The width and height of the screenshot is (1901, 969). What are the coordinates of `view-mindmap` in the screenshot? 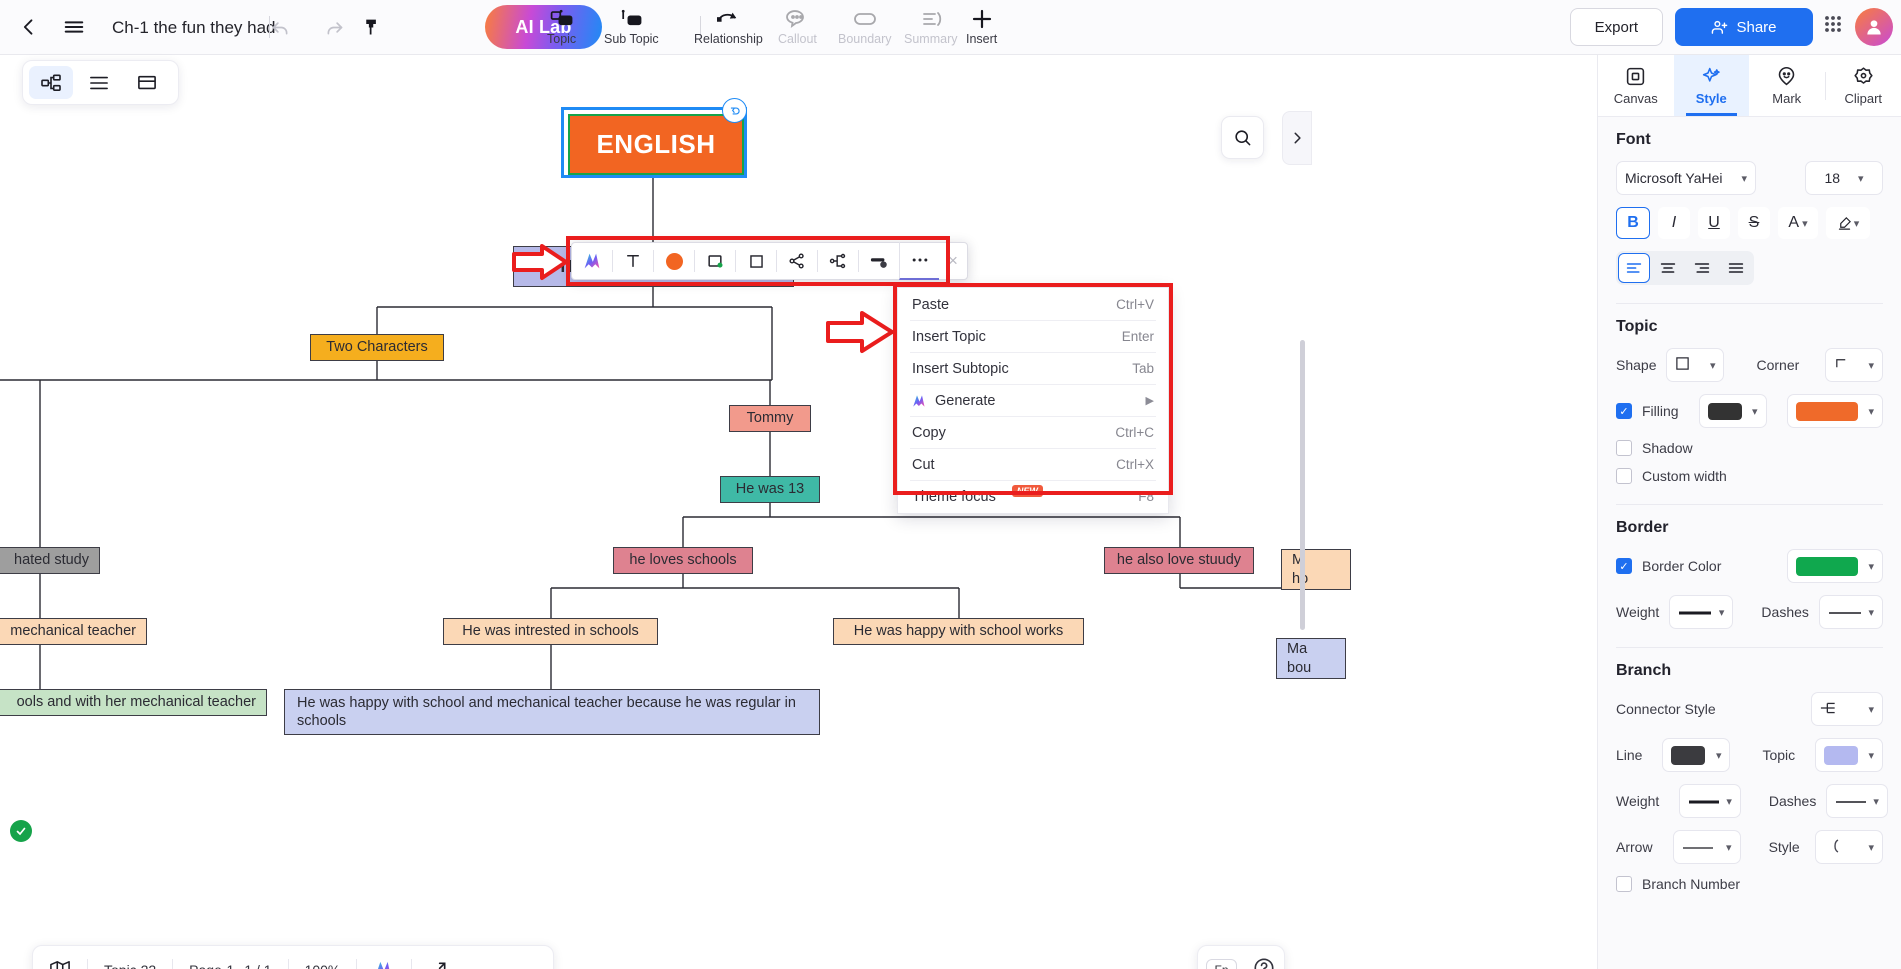 It's located at (51, 82).